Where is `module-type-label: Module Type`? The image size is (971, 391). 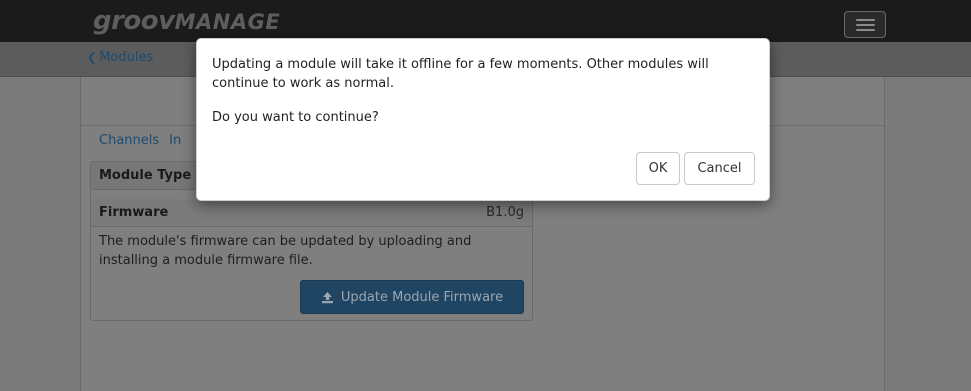
module-type-label: Module Type is located at coordinates (145, 175).